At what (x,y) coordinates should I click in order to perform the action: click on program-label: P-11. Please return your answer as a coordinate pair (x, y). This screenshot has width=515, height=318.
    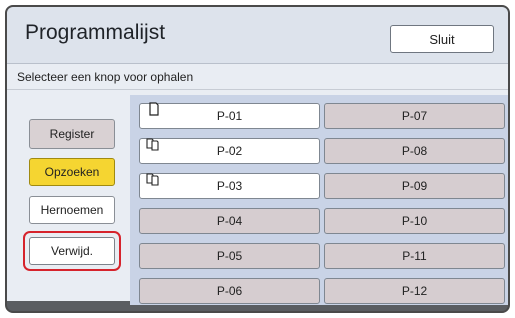
    Looking at the image, I should click on (414, 256).